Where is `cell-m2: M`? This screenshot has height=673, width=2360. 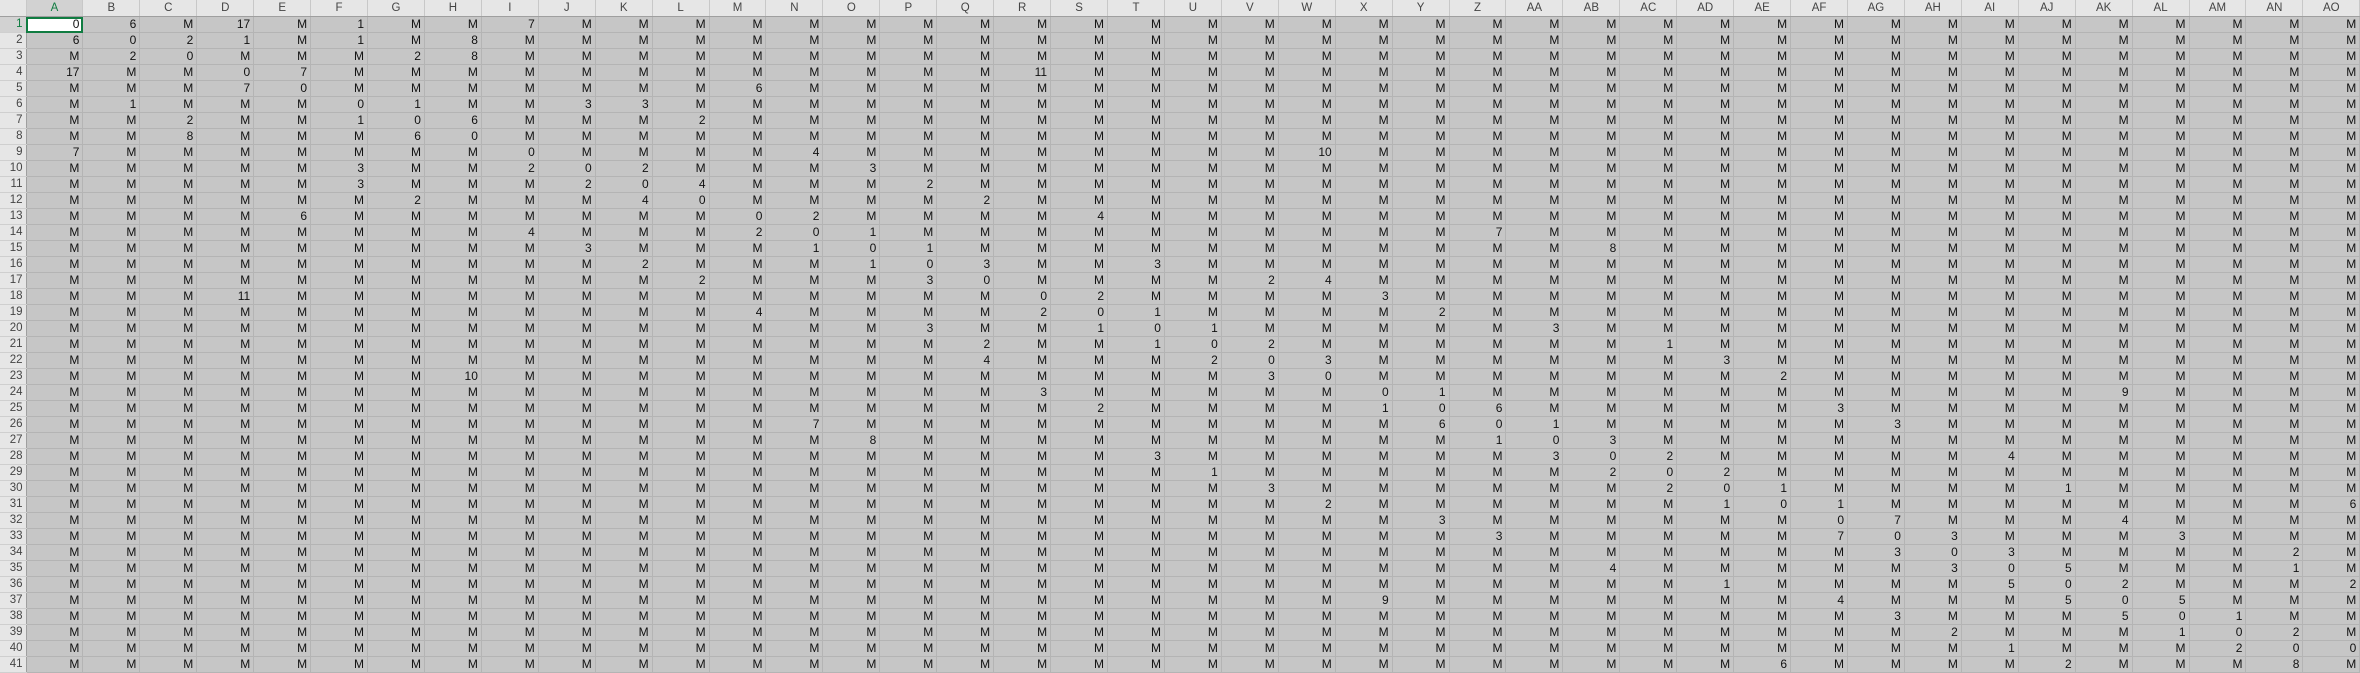
cell-m2: M is located at coordinates (738, 40).